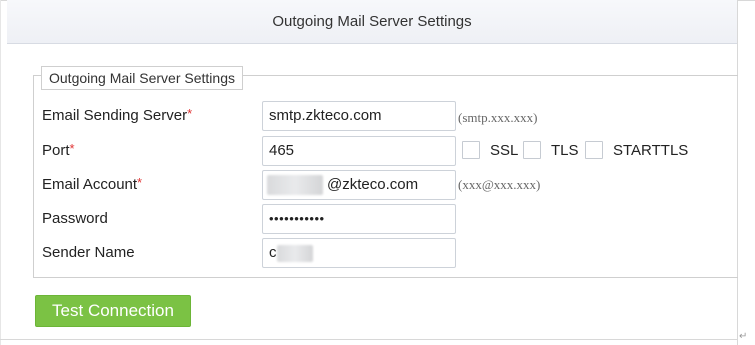 This screenshot has height=345, width=755. What do you see at coordinates (565, 150) in the screenshot?
I see `tls-label: TLS` at bounding box center [565, 150].